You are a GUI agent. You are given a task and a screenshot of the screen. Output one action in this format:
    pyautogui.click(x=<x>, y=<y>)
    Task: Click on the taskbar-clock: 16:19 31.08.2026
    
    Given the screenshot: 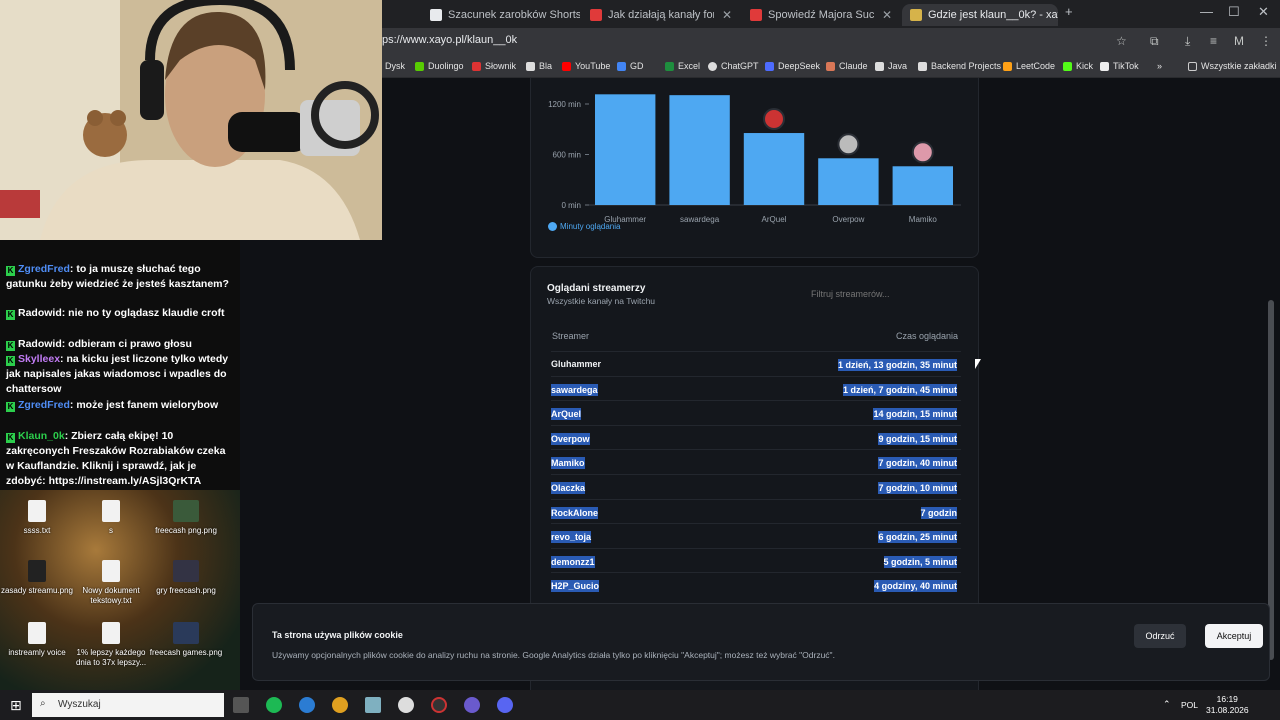 What is the action you would take?
    pyautogui.click(x=1227, y=705)
    